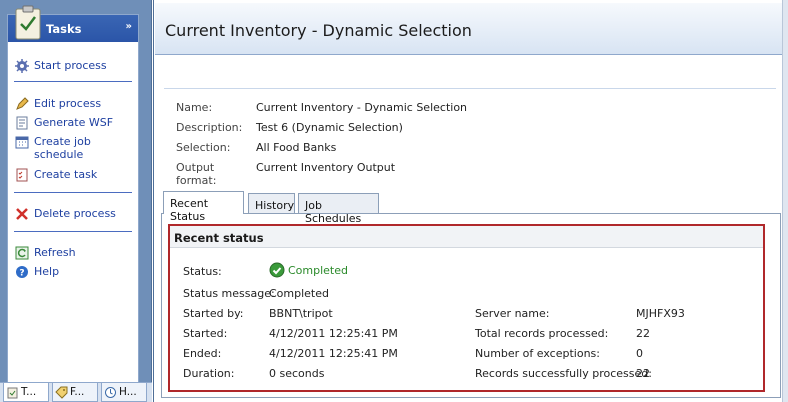 Image resolution: width=788 pixels, height=402 pixels. I want to click on name-value: Current Inventory - Dynamic Selection, so click(362, 107).